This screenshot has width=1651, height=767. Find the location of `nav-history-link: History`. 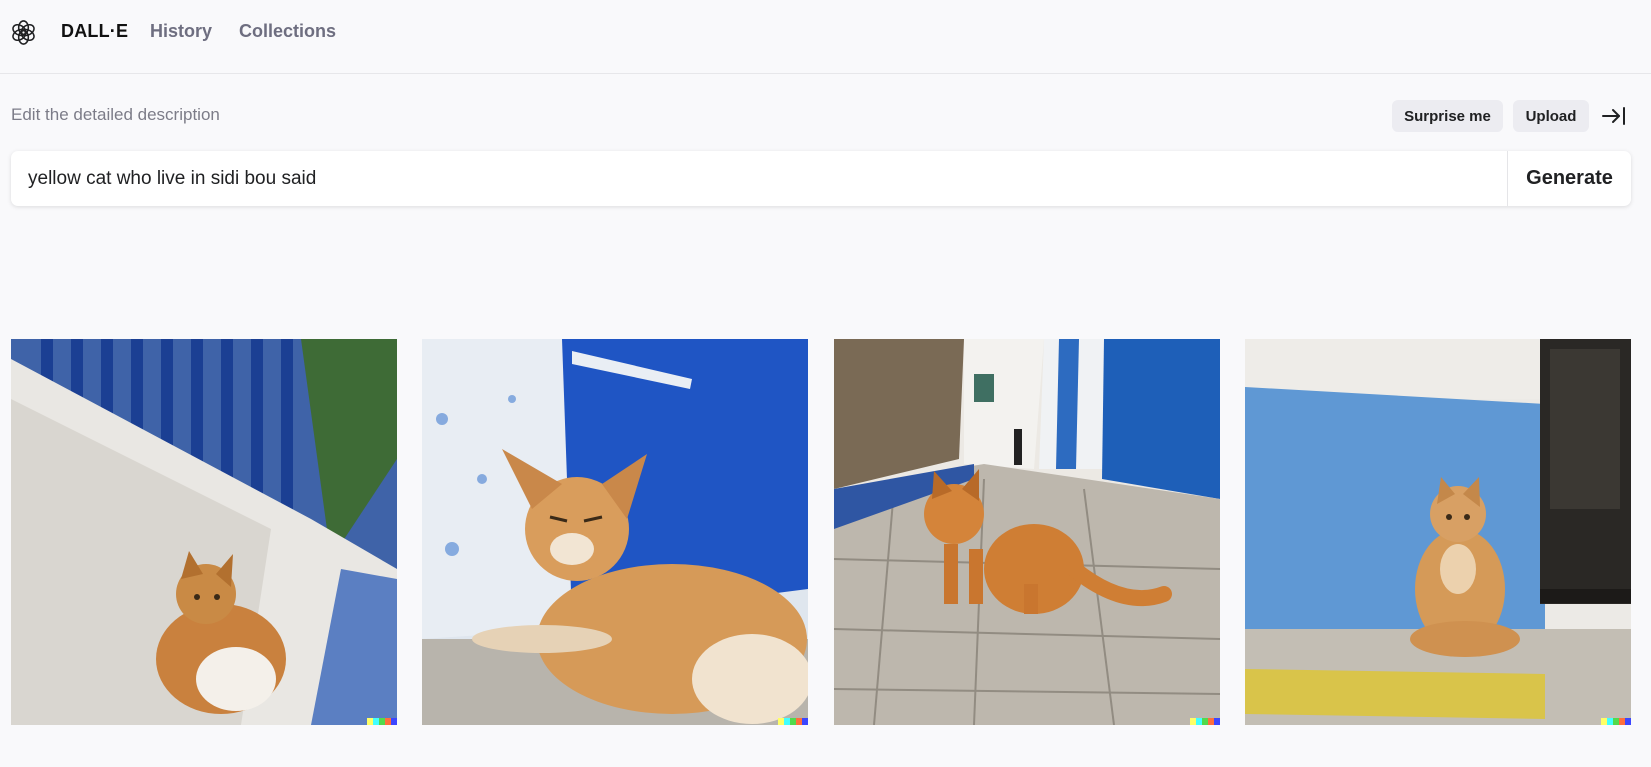

nav-history-link: History is located at coordinates (181, 31).